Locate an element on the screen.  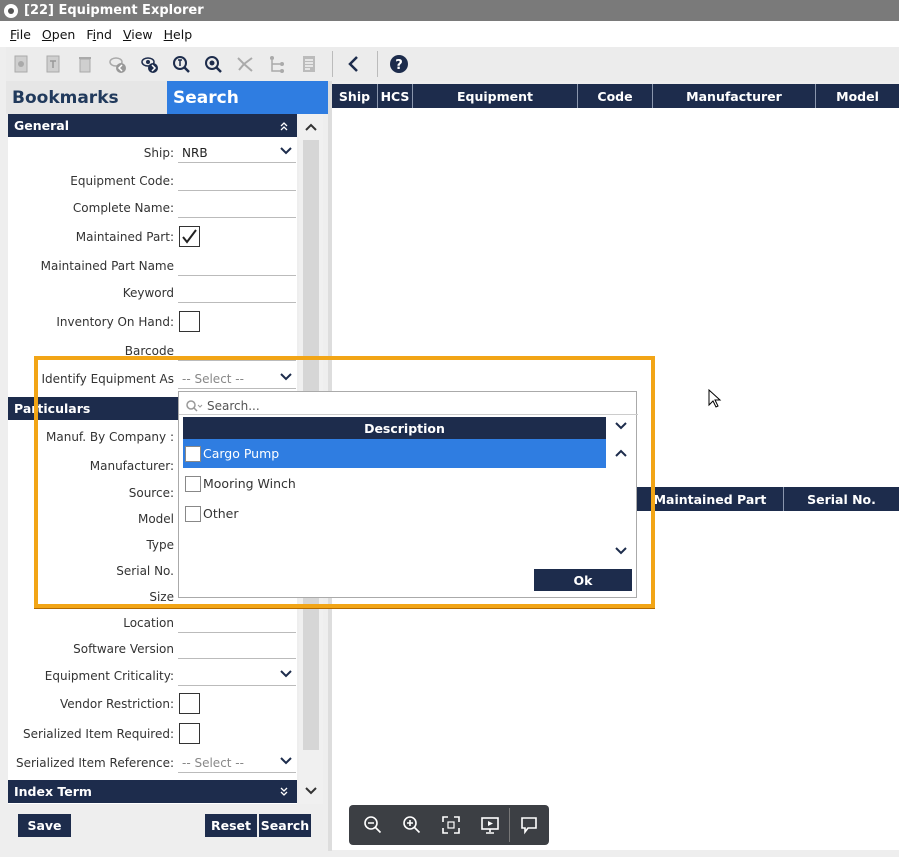
dropdown-toggle is located at coordinates (621, 426).